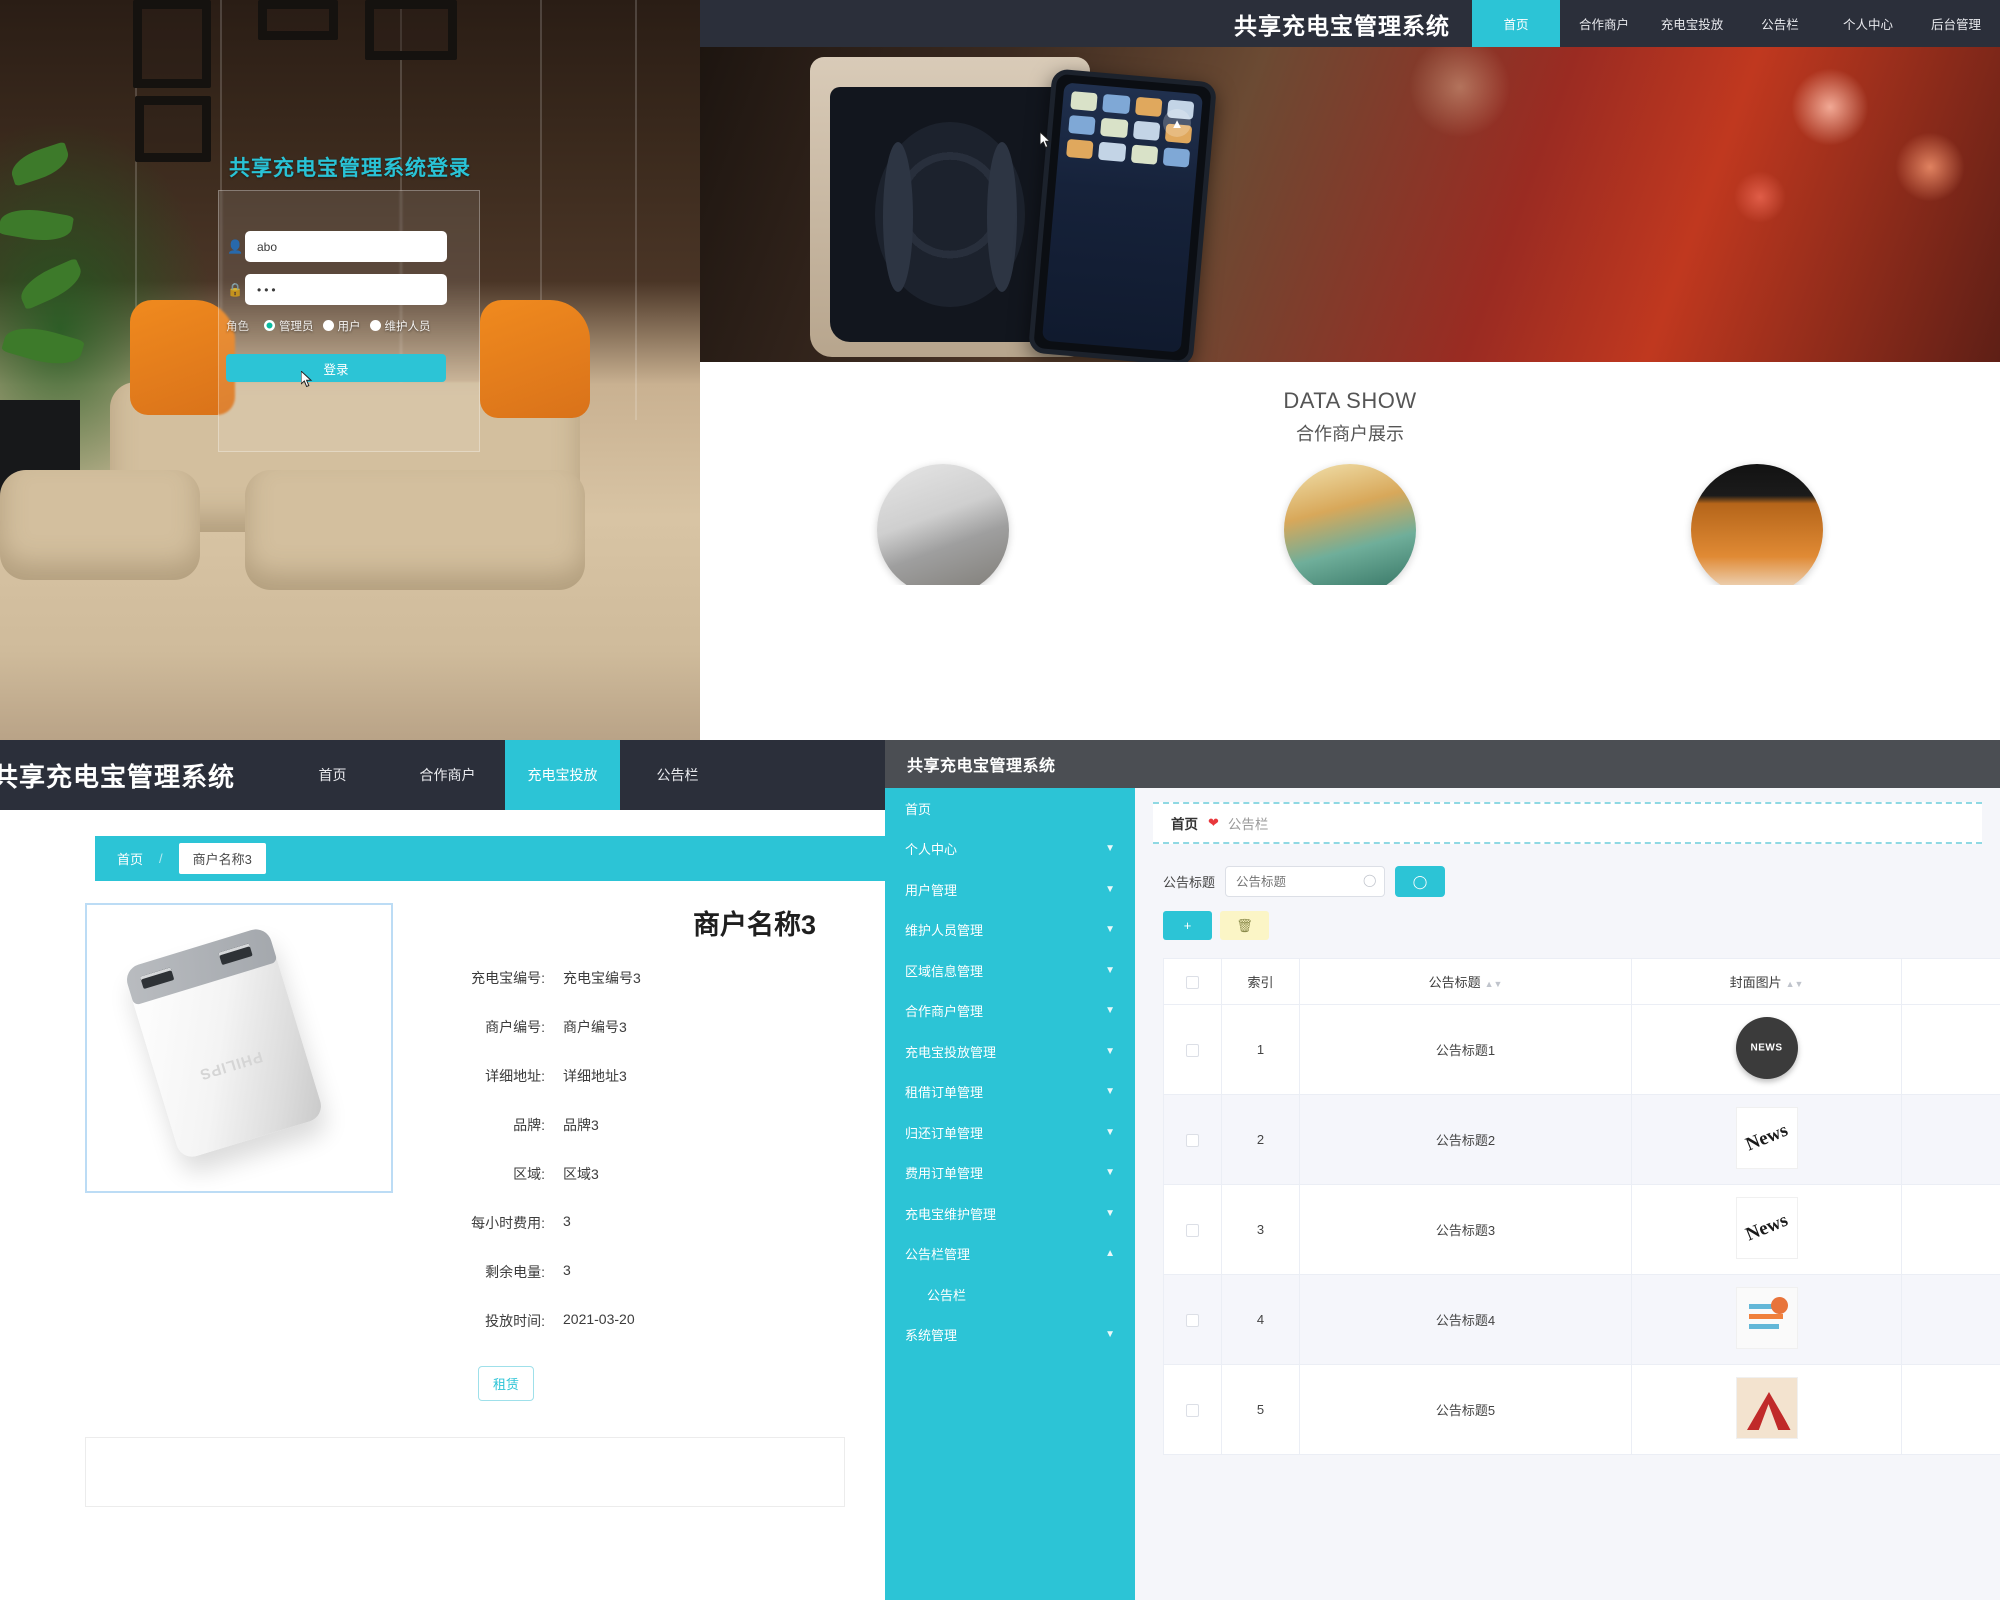 The height and width of the screenshot is (1600, 2000). I want to click on table-row: 2 公告标题2 2021-03-20, so click(1581, 1139).